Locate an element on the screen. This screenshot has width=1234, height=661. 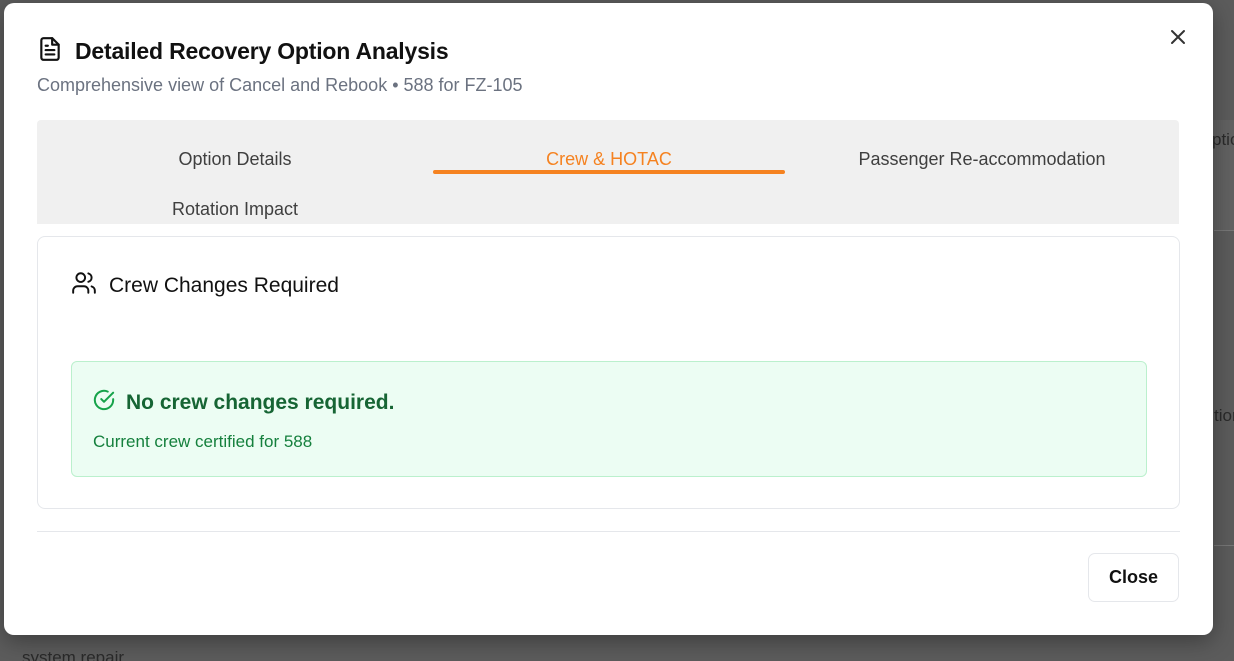
dialog-header: Detailed Recovery Option Analysis is located at coordinates (243, 51).